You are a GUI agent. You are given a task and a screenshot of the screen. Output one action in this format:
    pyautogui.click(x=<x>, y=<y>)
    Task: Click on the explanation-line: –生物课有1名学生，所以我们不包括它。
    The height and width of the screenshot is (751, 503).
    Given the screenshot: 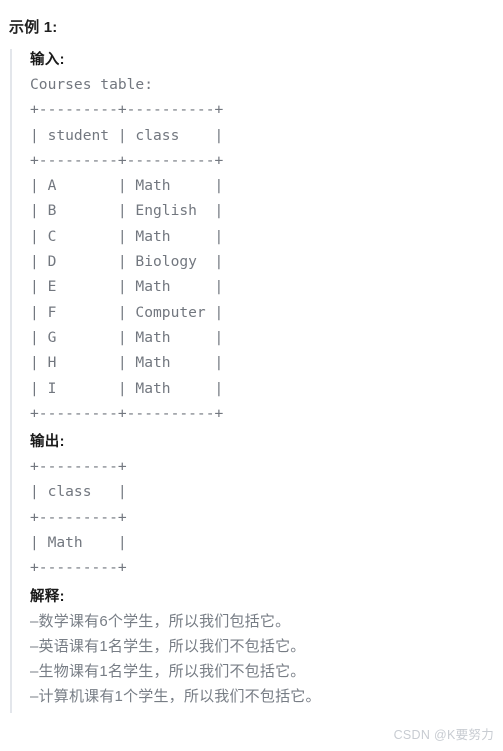 What is the action you would take?
    pyautogui.click(x=168, y=671)
    